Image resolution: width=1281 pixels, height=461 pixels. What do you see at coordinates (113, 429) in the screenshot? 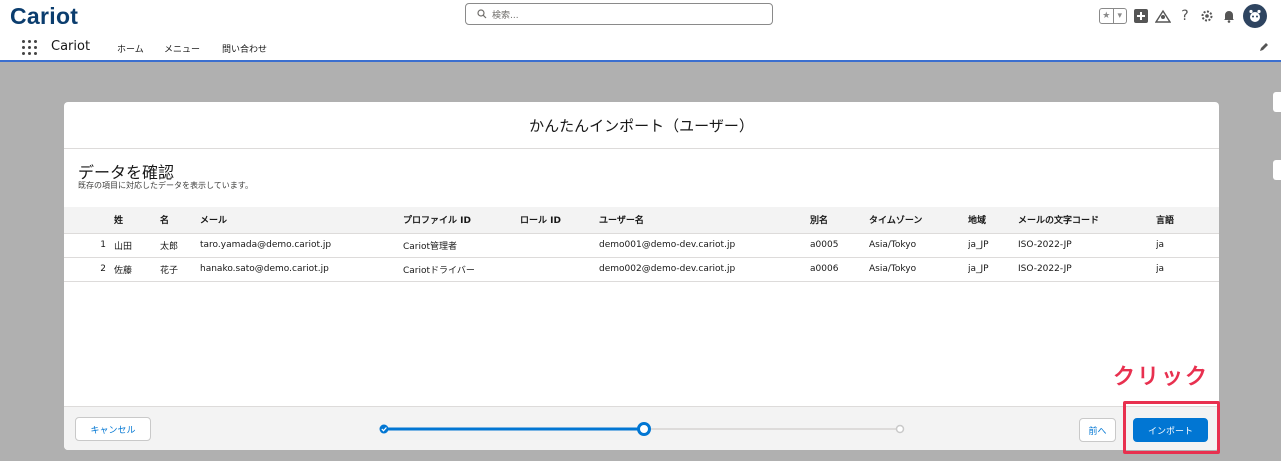
I see `cancel-button: キャンセル` at bounding box center [113, 429].